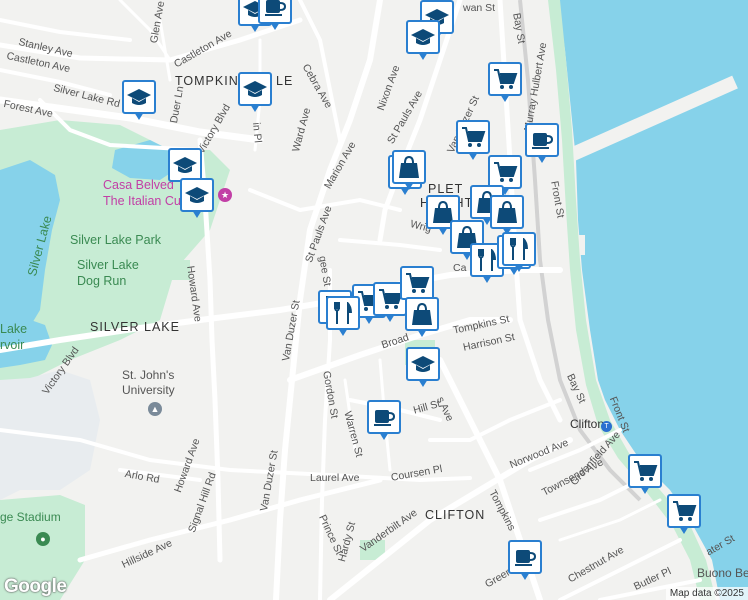 This screenshot has width=748, height=600. Describe the element at coordinates (115, 240) in the screenshot. I see `park-label: Silver Lake Park` at that location.